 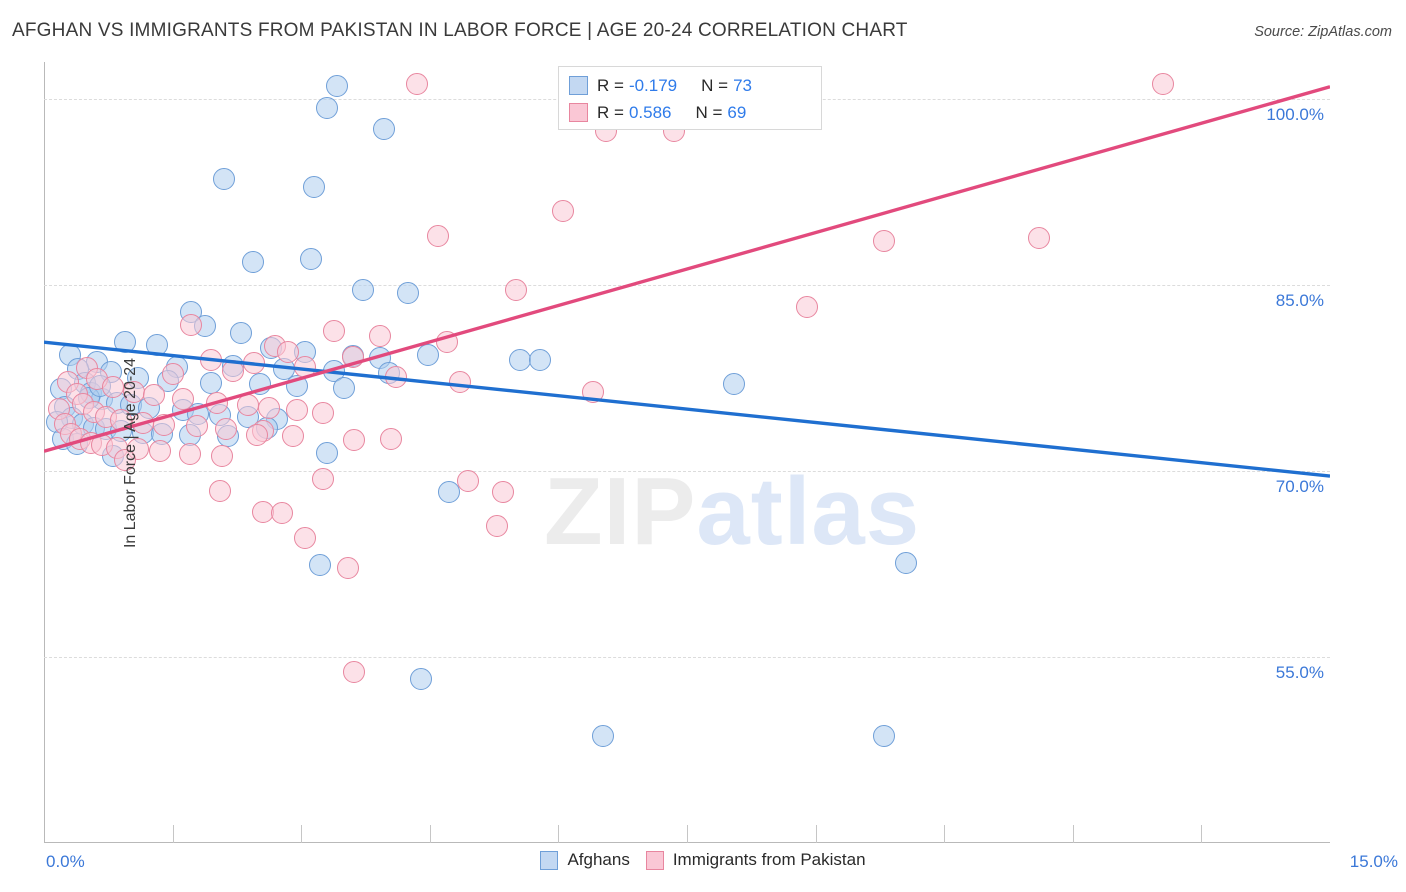 I want to click on y-axis-title: In Labor Force | Age 20-24, so click(x=131, y=452).